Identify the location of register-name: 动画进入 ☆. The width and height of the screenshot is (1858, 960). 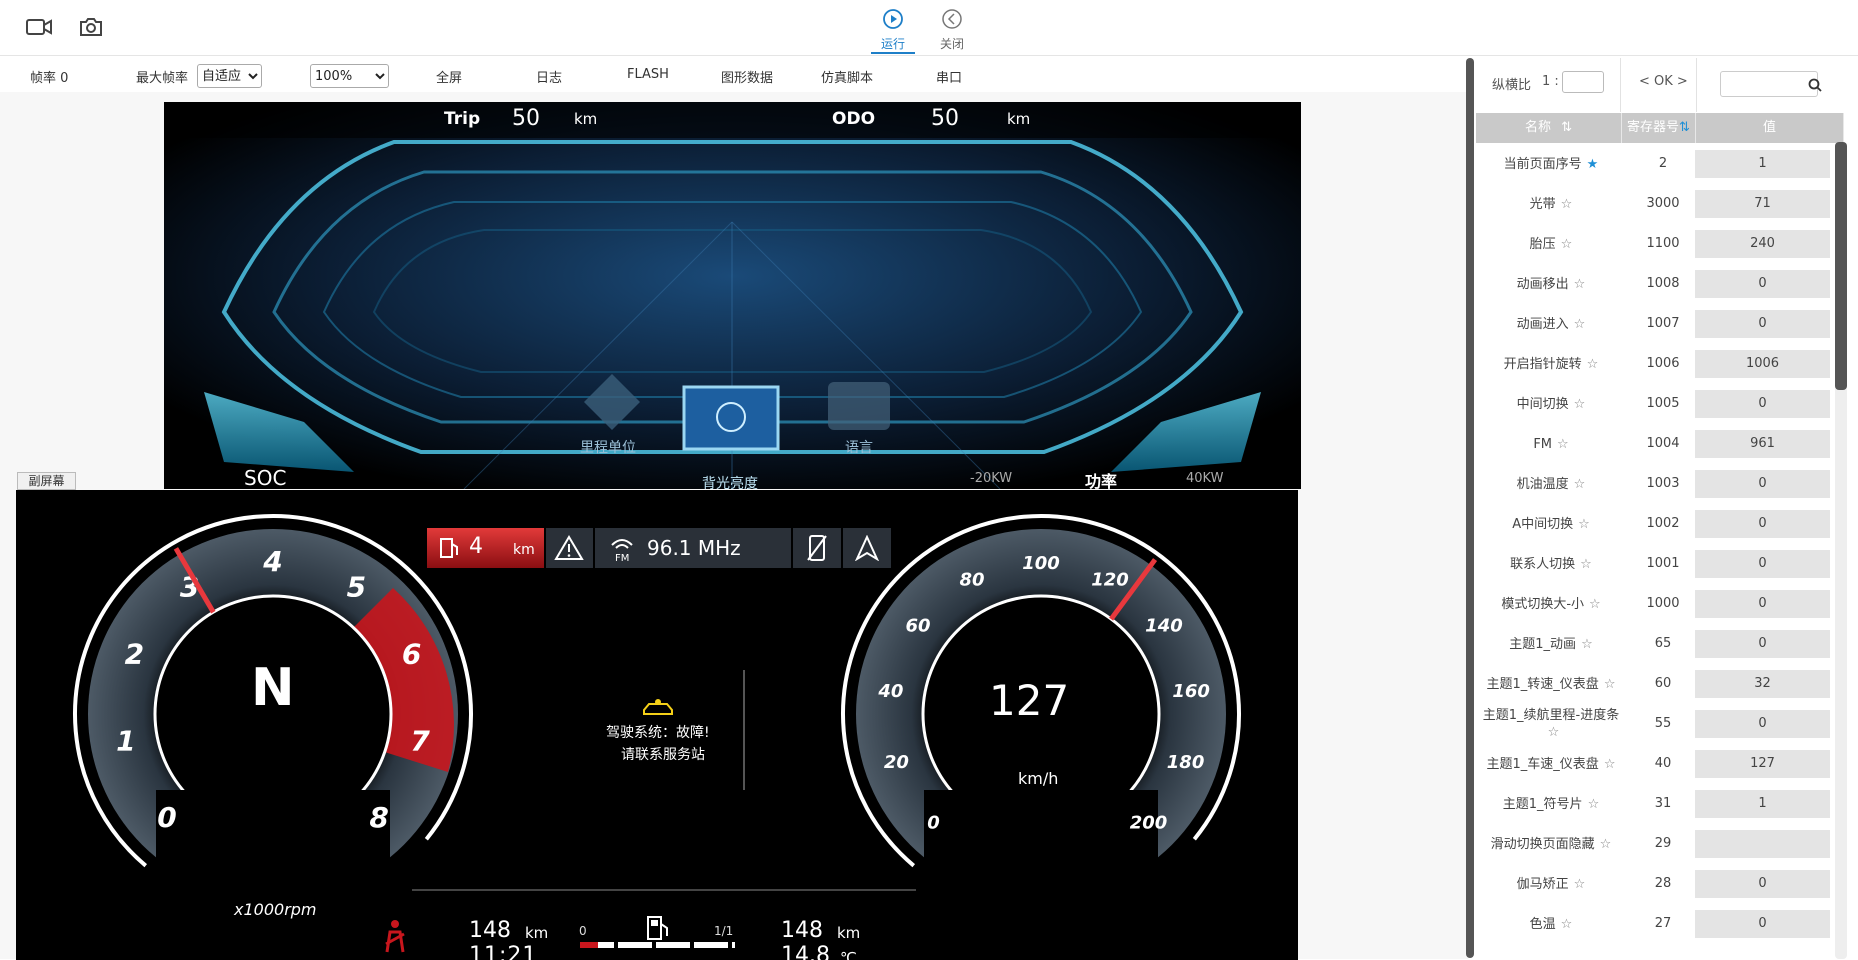
(1551, 324).